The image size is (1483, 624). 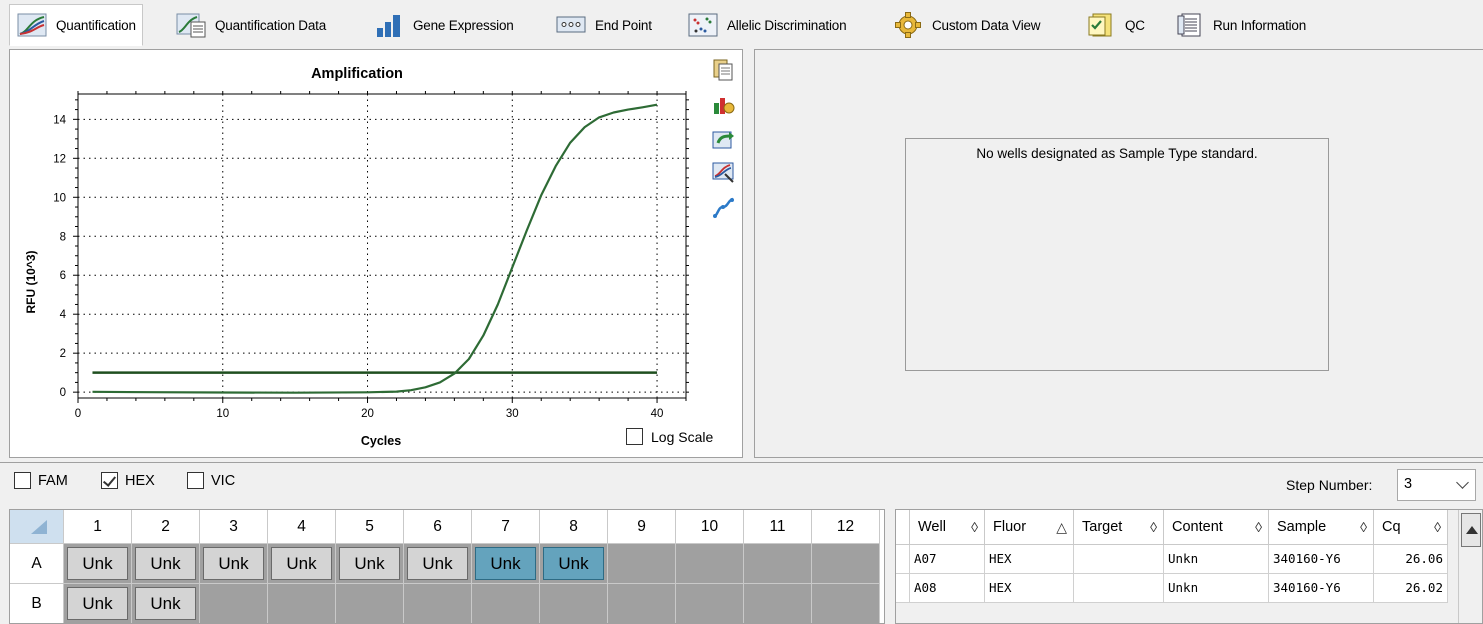 I want to click on plate-column-header: 10, so click(x=710, y=527).